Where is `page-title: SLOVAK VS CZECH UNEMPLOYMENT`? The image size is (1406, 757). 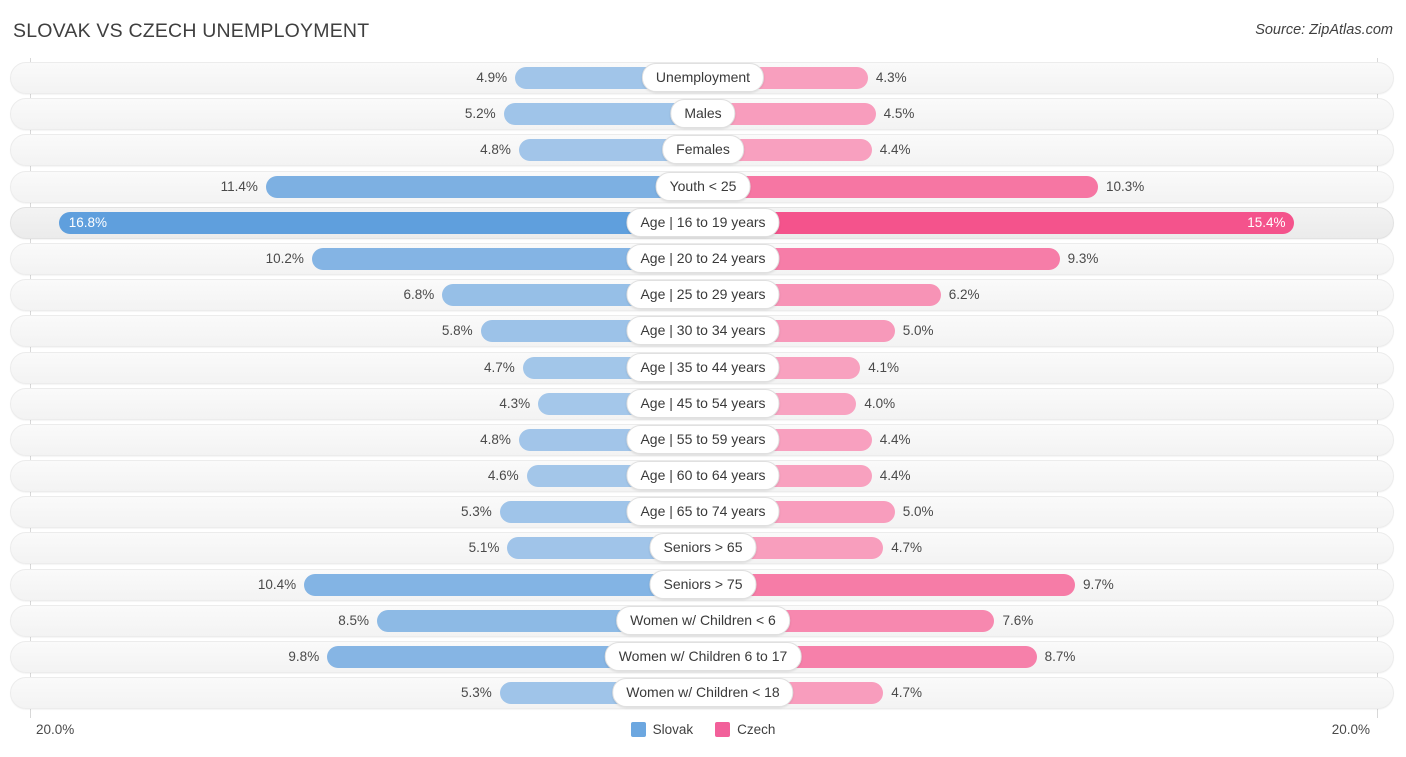 page-title: SLOVAK VS CZECH UNEMPLOYMENT is located at coordinates (191, 31).